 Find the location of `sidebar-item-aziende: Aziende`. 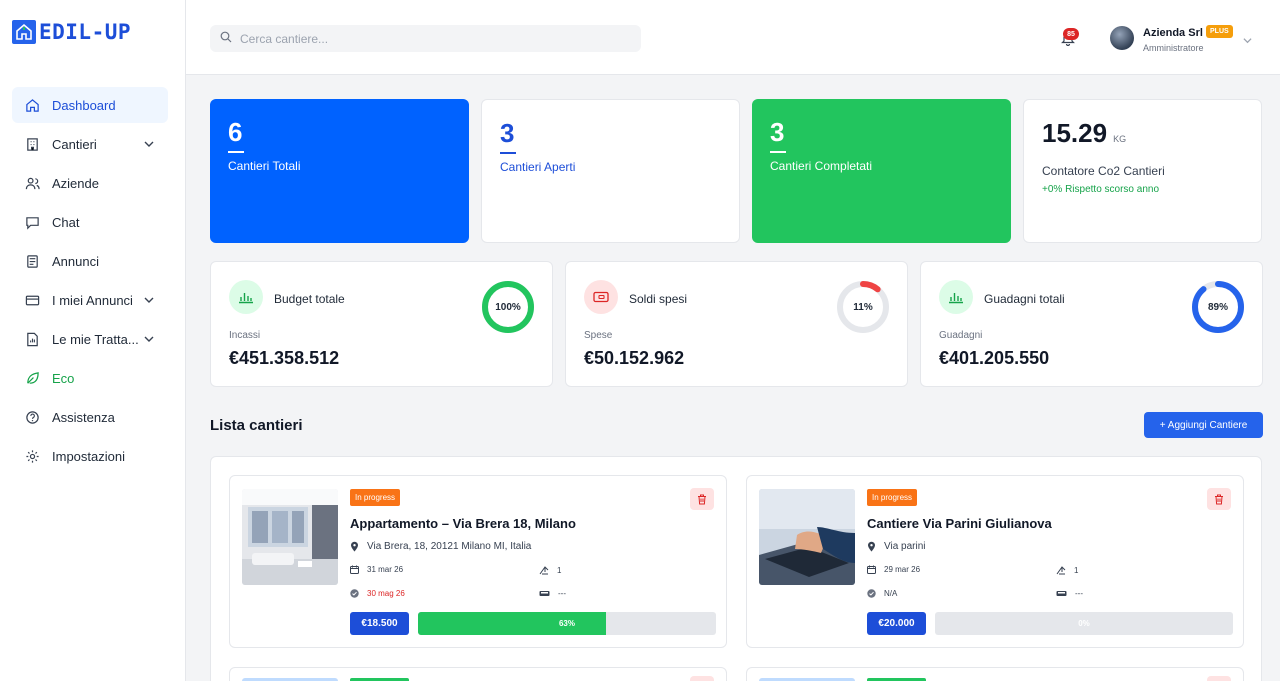

sidebar-item-aziende: Aziende is located at coordinates (90, 183).